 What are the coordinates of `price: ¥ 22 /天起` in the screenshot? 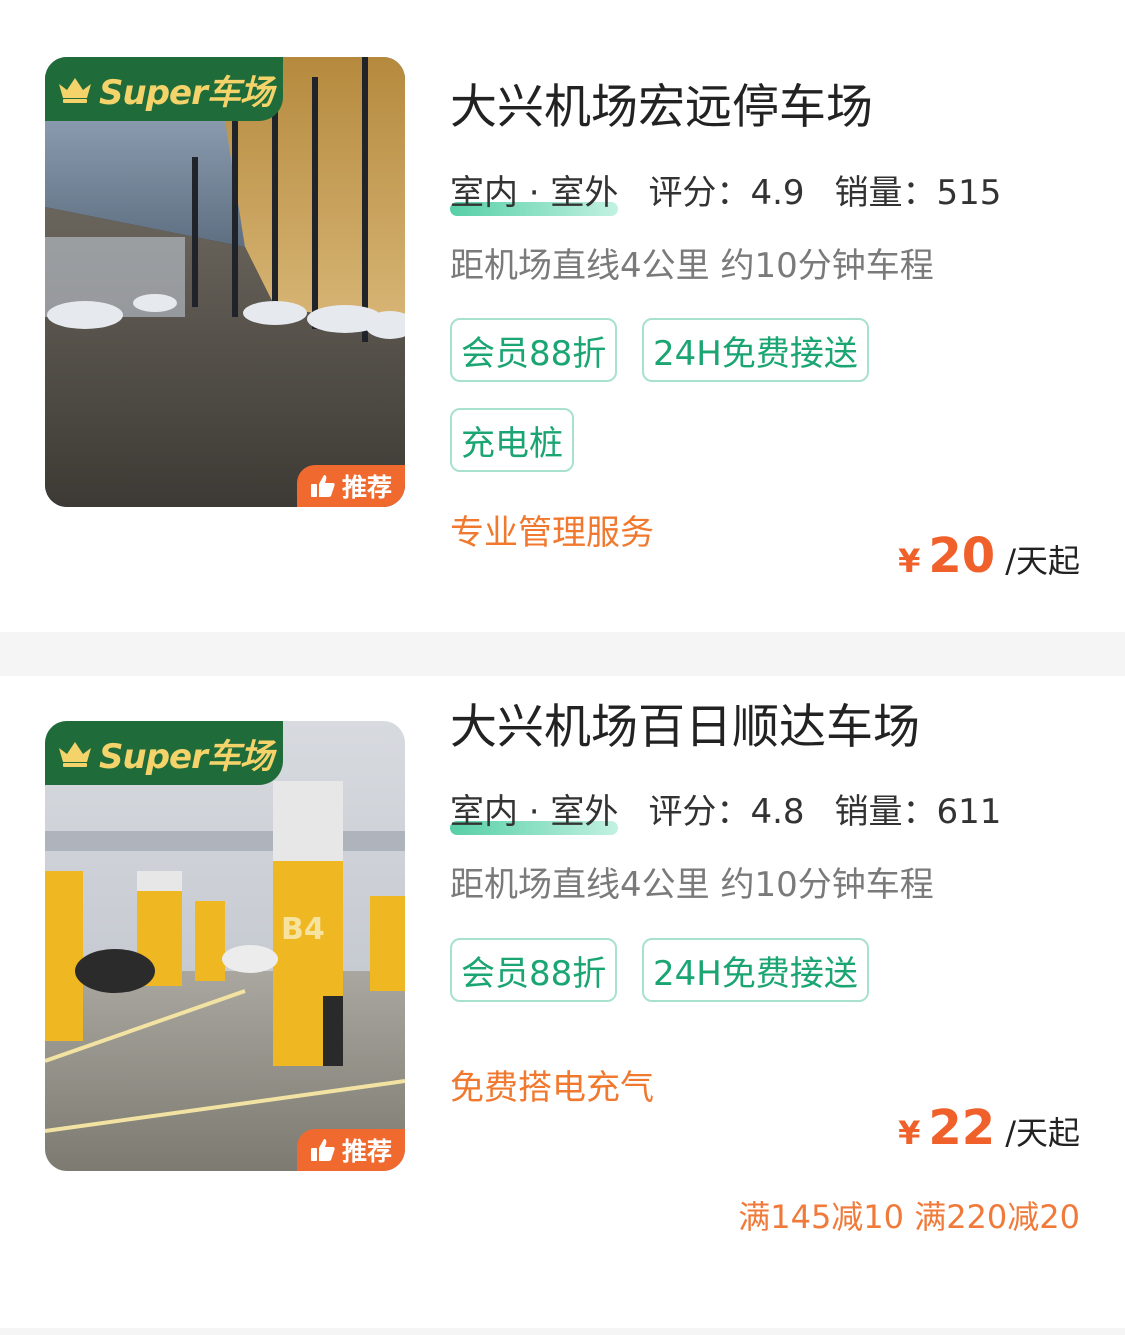 It's located at (989, 1128).